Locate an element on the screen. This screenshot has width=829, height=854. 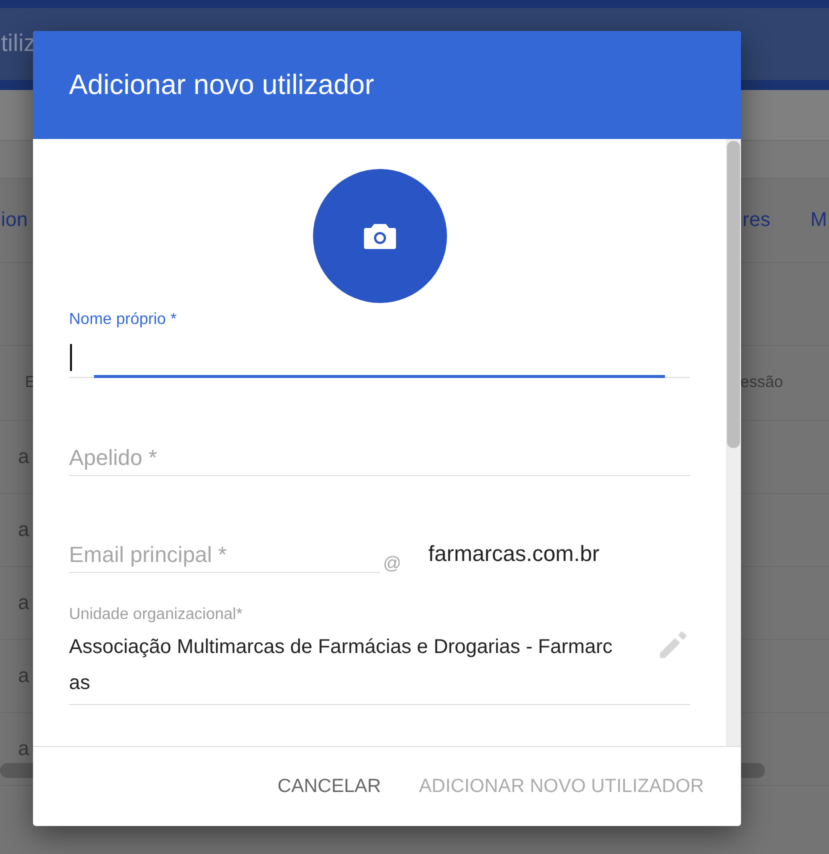
cancel-button: CANCELAR is located at coordinates (329, 787).